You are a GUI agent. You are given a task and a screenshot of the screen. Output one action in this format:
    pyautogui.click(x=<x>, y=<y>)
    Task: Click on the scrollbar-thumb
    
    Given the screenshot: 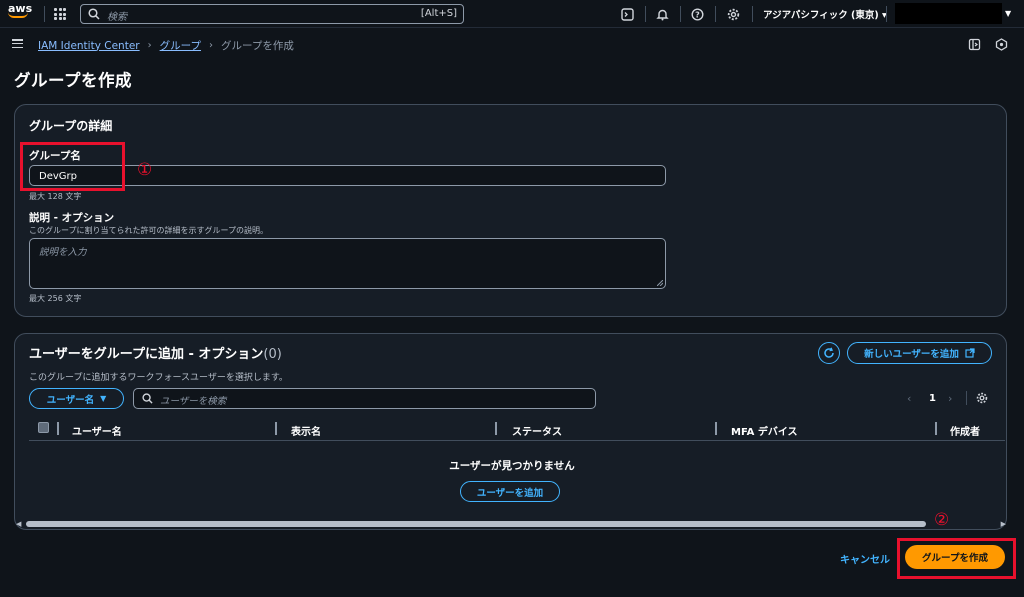 What is the action you would take?
    pyautogui.click(x=476, y=524)
    